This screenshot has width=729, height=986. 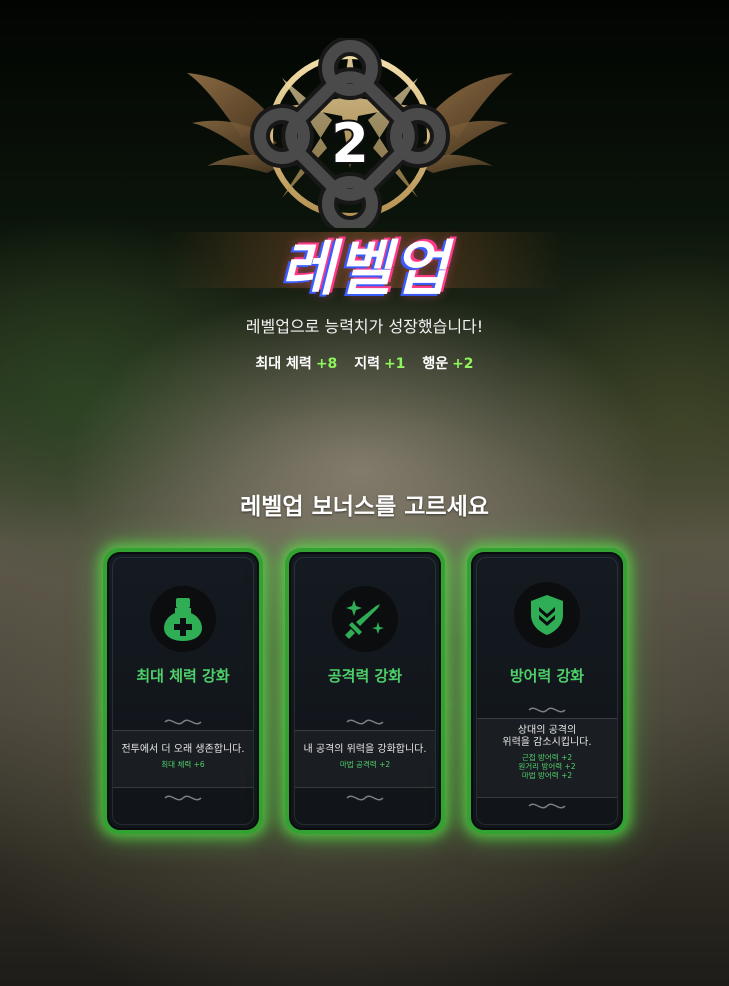 What do you see at coordinates (547, 676) in the screenshot?
I see `card-title: 방어력 강화` at bounding box center [547, 676].